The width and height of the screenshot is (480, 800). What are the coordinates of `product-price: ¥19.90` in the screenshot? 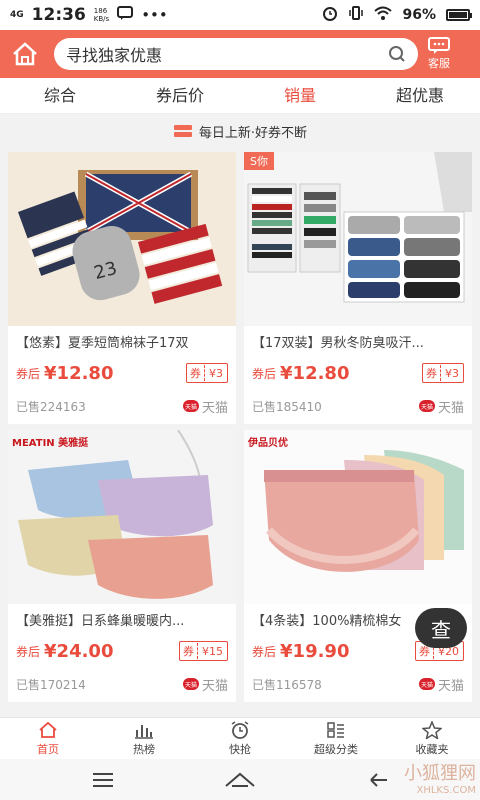 It's located at (315, 651).